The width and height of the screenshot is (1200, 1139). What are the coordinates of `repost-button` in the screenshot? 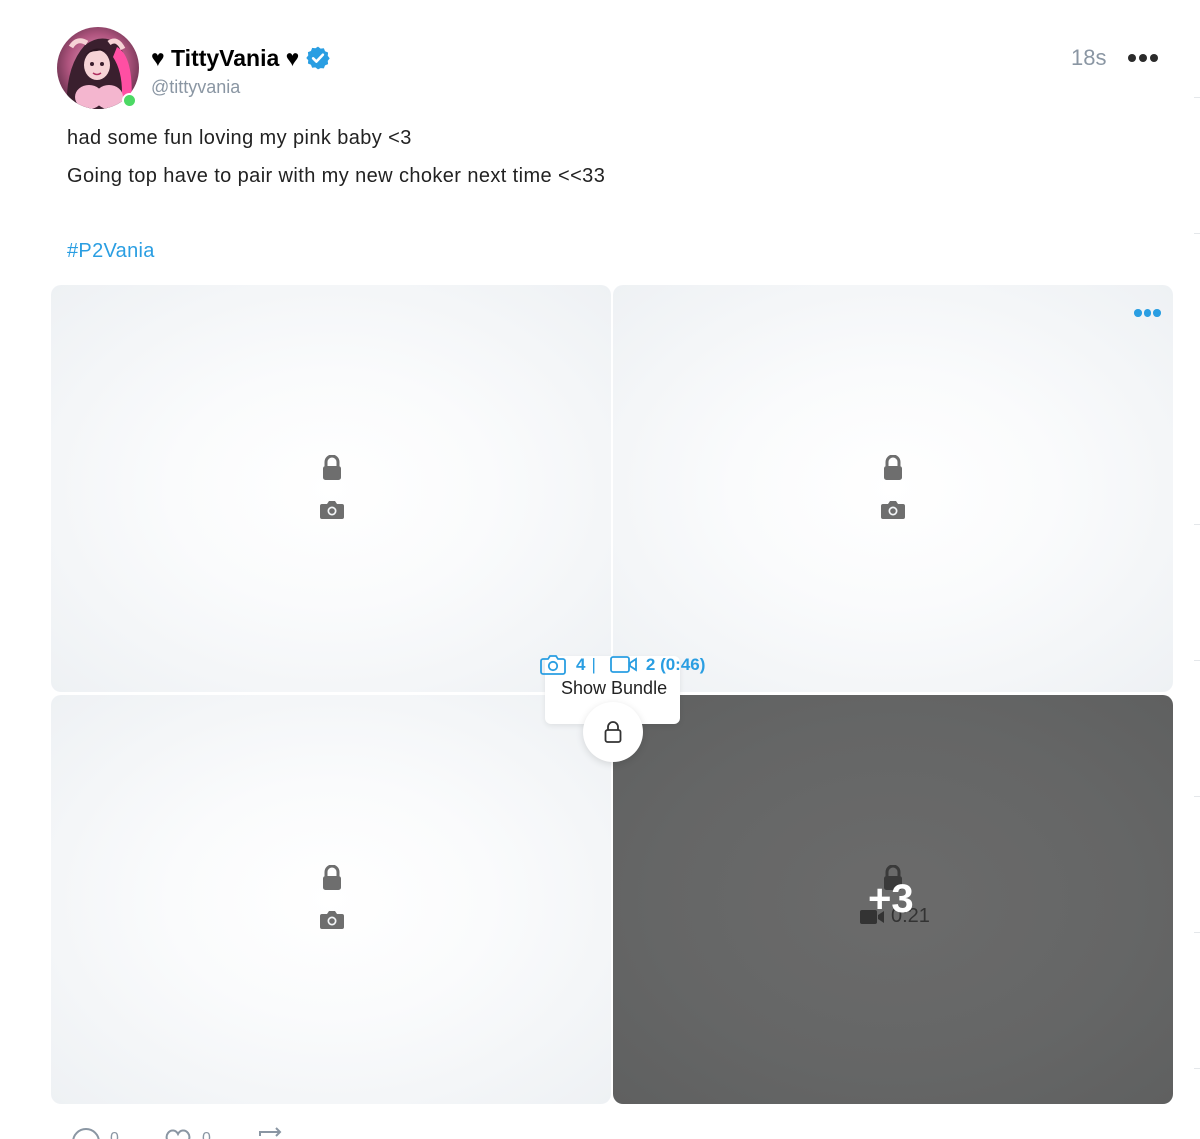 It's located at (270, 1132).